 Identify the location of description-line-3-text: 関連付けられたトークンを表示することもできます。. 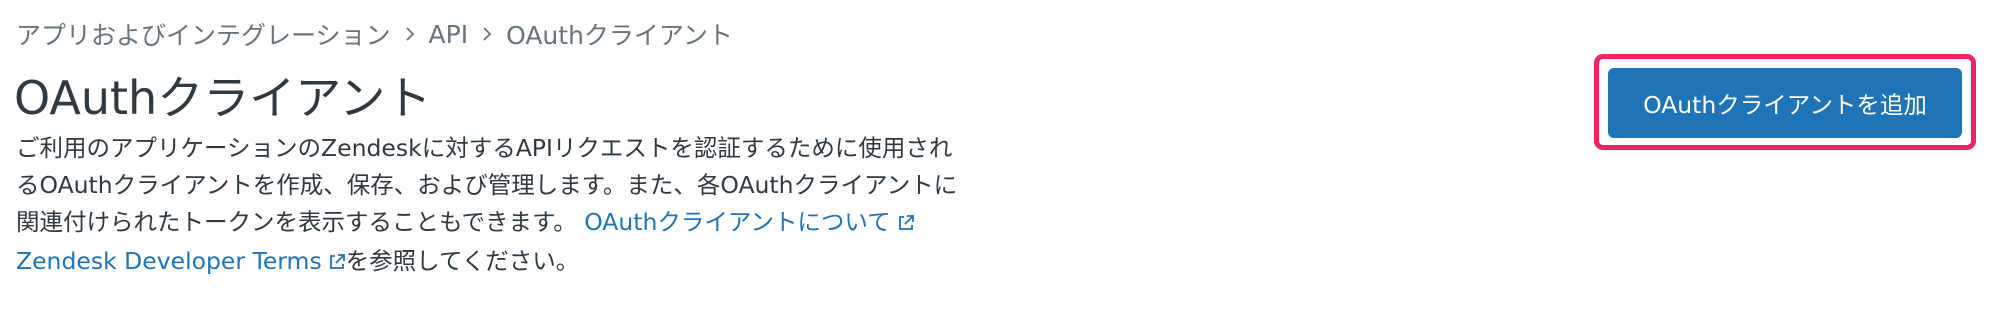
(296, 222).